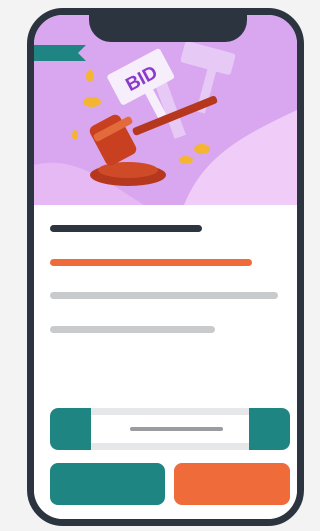  Describe the element at coordinates (151, 262) in the screenshot. I see `item-price-placeholder` at that location.